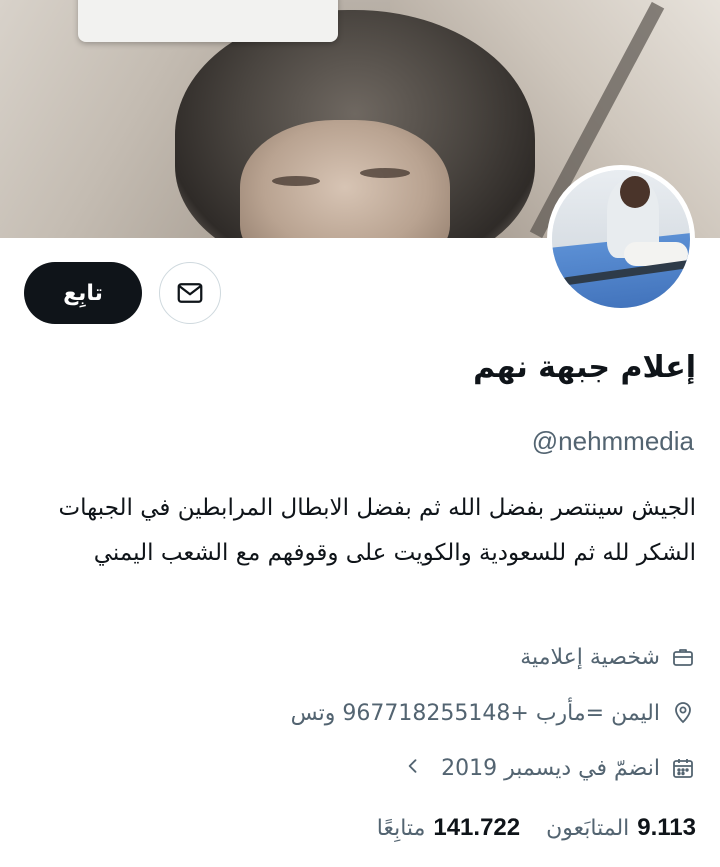 The width and height of the screenshot is (720, 867). What do you see at coordinates (683, 713) in the screenshot?
I see `location-pin-icon` at bounding box center [683, 713].